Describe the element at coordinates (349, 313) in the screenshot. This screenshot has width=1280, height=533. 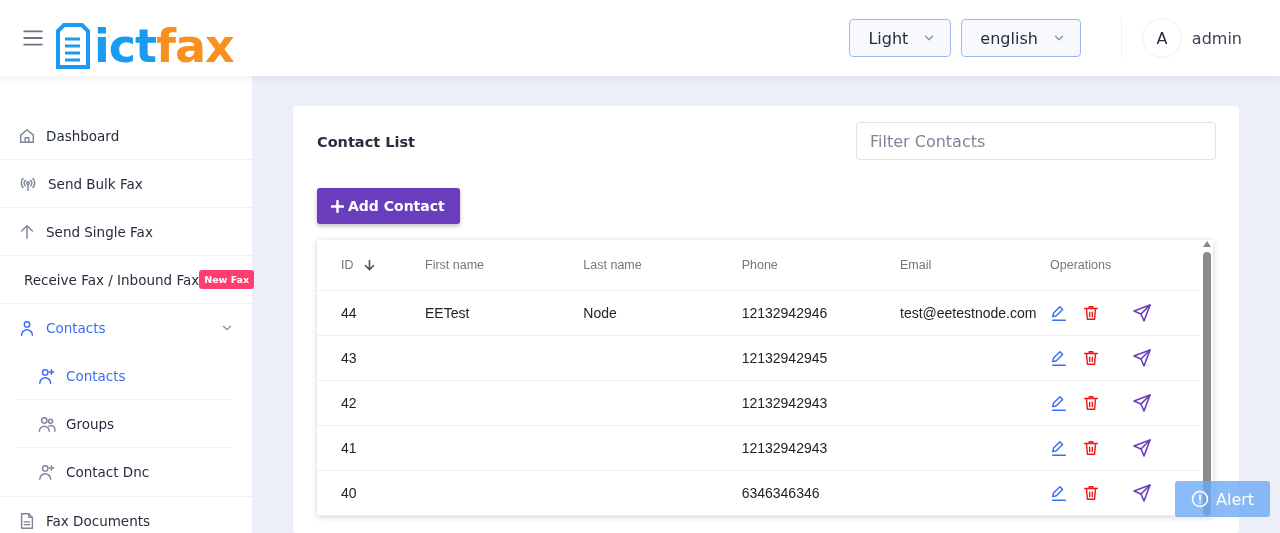
I see `table-cell: 44` at that location.